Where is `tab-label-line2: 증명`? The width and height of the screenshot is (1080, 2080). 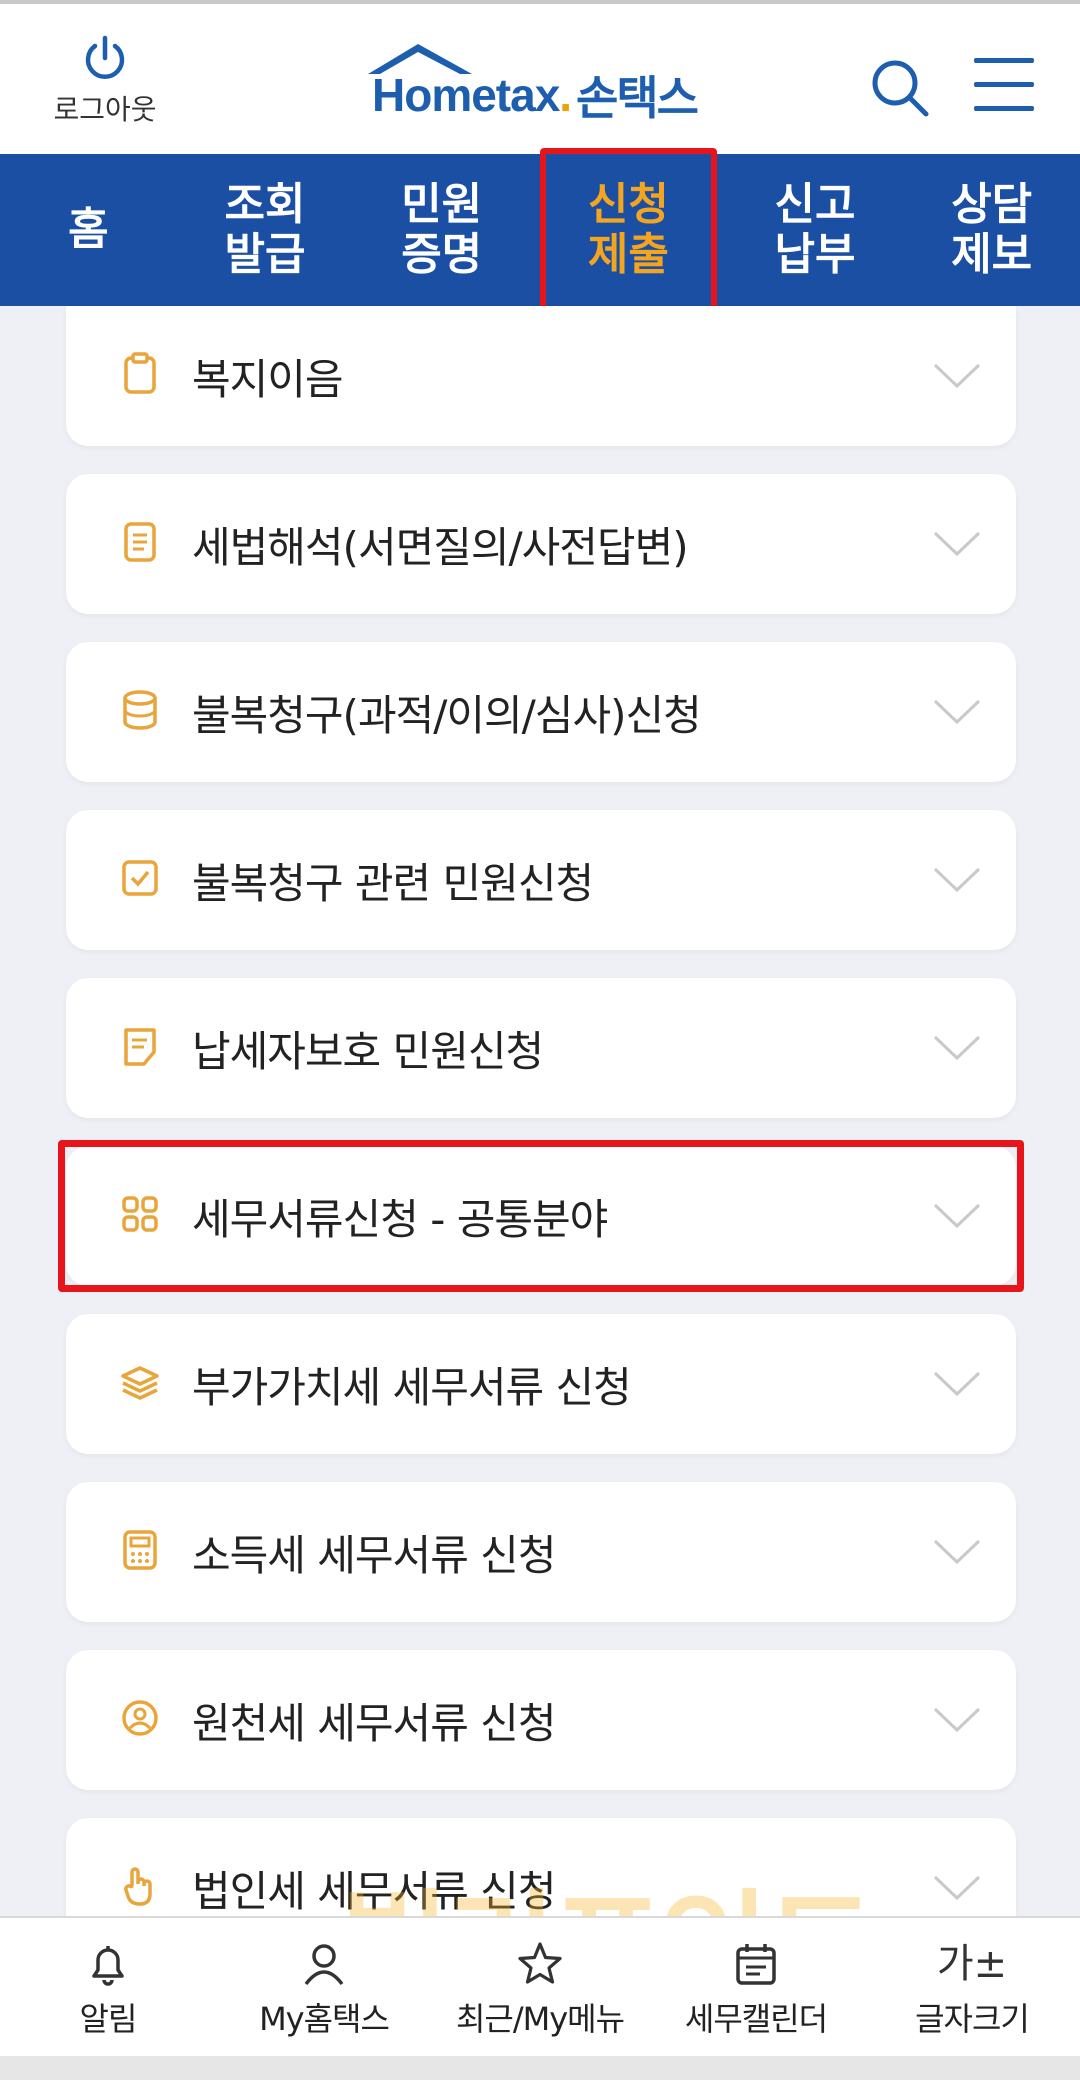
tab-label-line2: 증명 is located at coordinates (442, 254).